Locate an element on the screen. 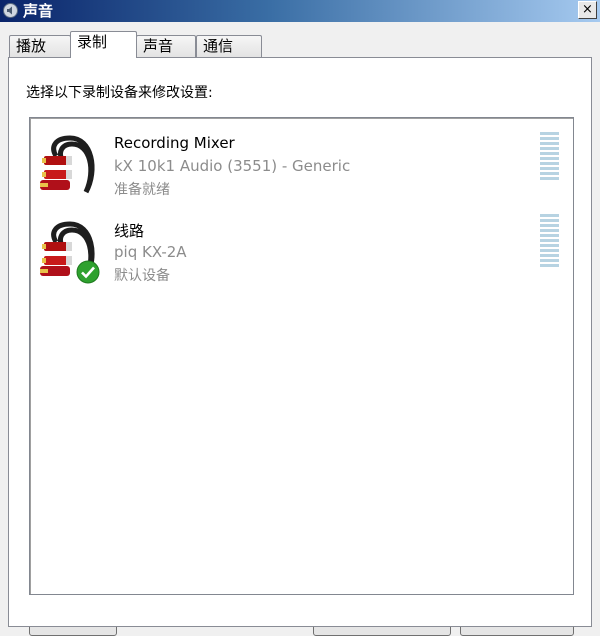 The image size is (600, 636). audio-cable-icon is located at coordinates (67, 164).